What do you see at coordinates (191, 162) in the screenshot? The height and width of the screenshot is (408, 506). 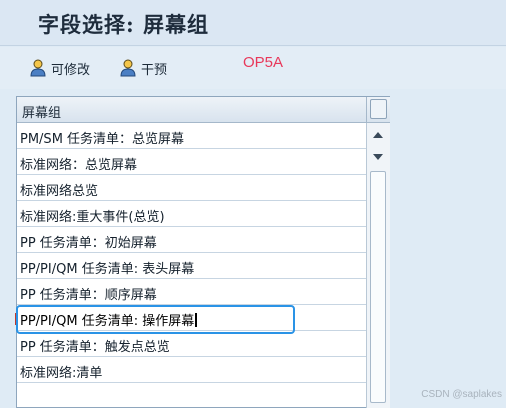 I see `table-row: 标准网络：总览屏幕` at bounding box center [191, 162].